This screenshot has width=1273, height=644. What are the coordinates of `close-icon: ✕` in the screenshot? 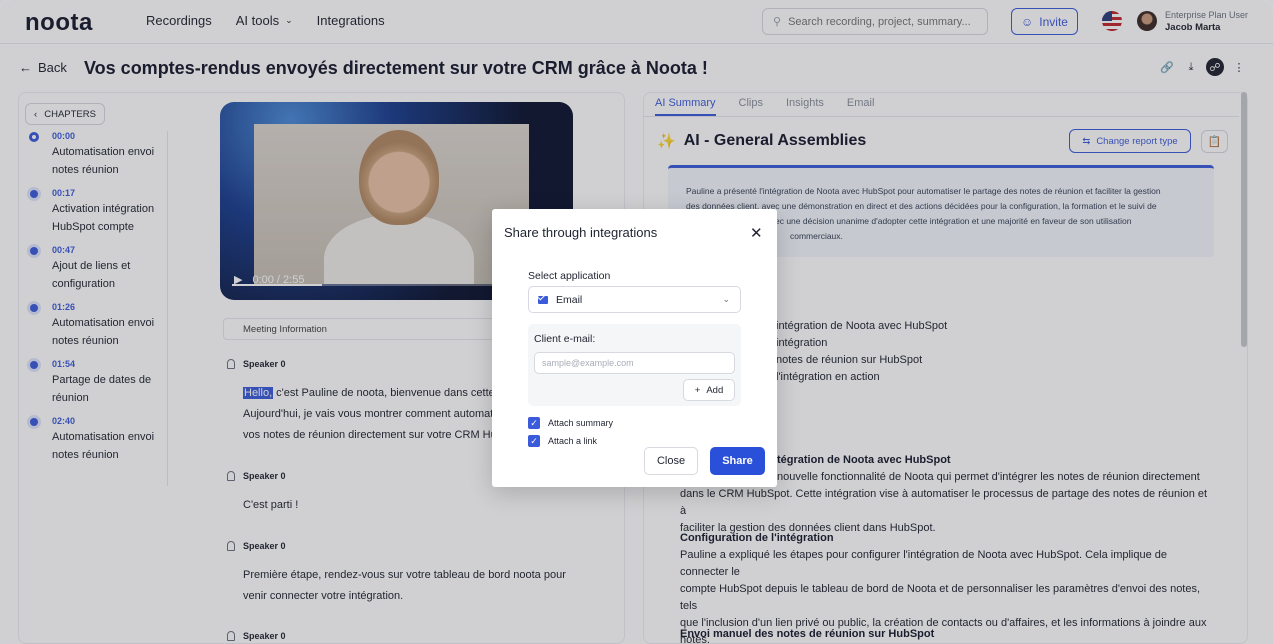 It's located at (756, 233).